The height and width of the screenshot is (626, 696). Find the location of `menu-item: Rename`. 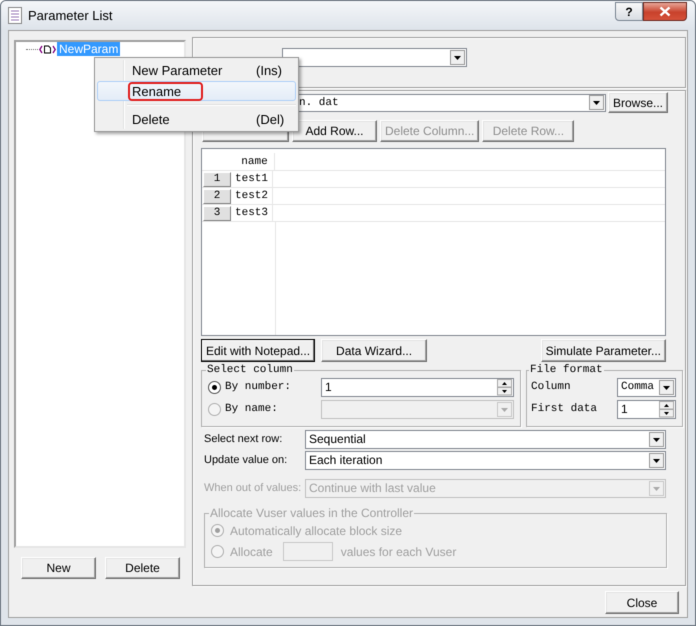

menu-item: Rename is located at coordinates (196, 91).